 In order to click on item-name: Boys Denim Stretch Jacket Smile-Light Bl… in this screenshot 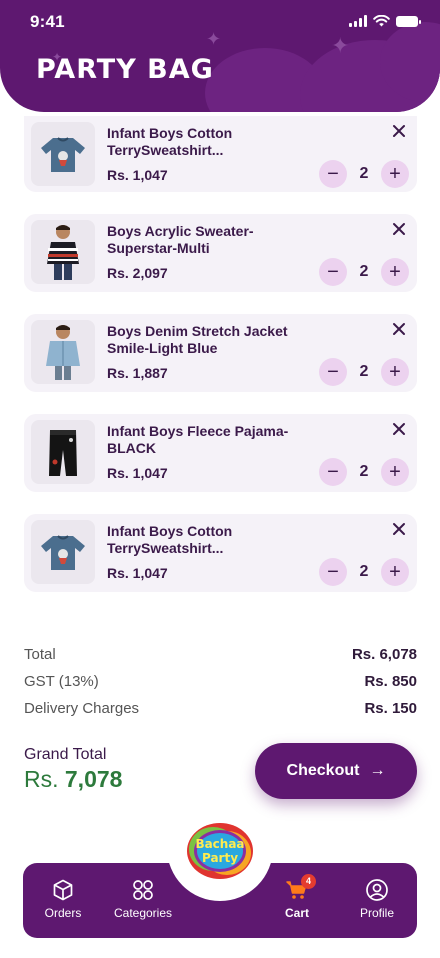, I will do `click(197, 339)`.